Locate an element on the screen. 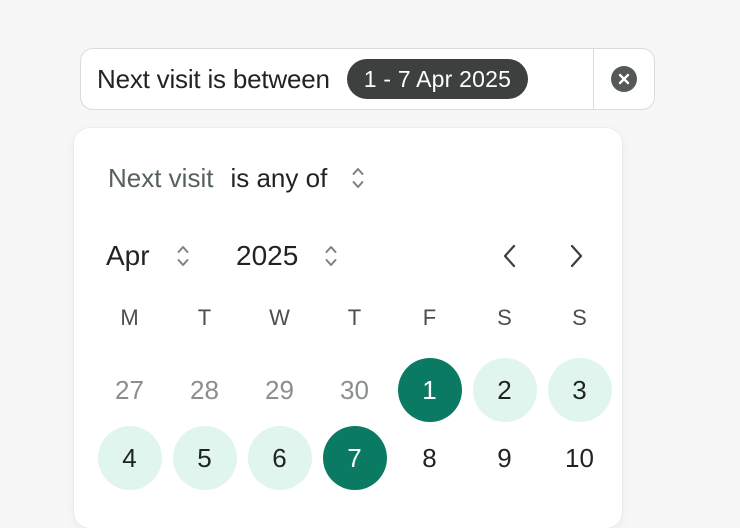 Image resolution: width=740 pixels, height=528 pixels. close-circle-icon is located at coordinates (624, 79).